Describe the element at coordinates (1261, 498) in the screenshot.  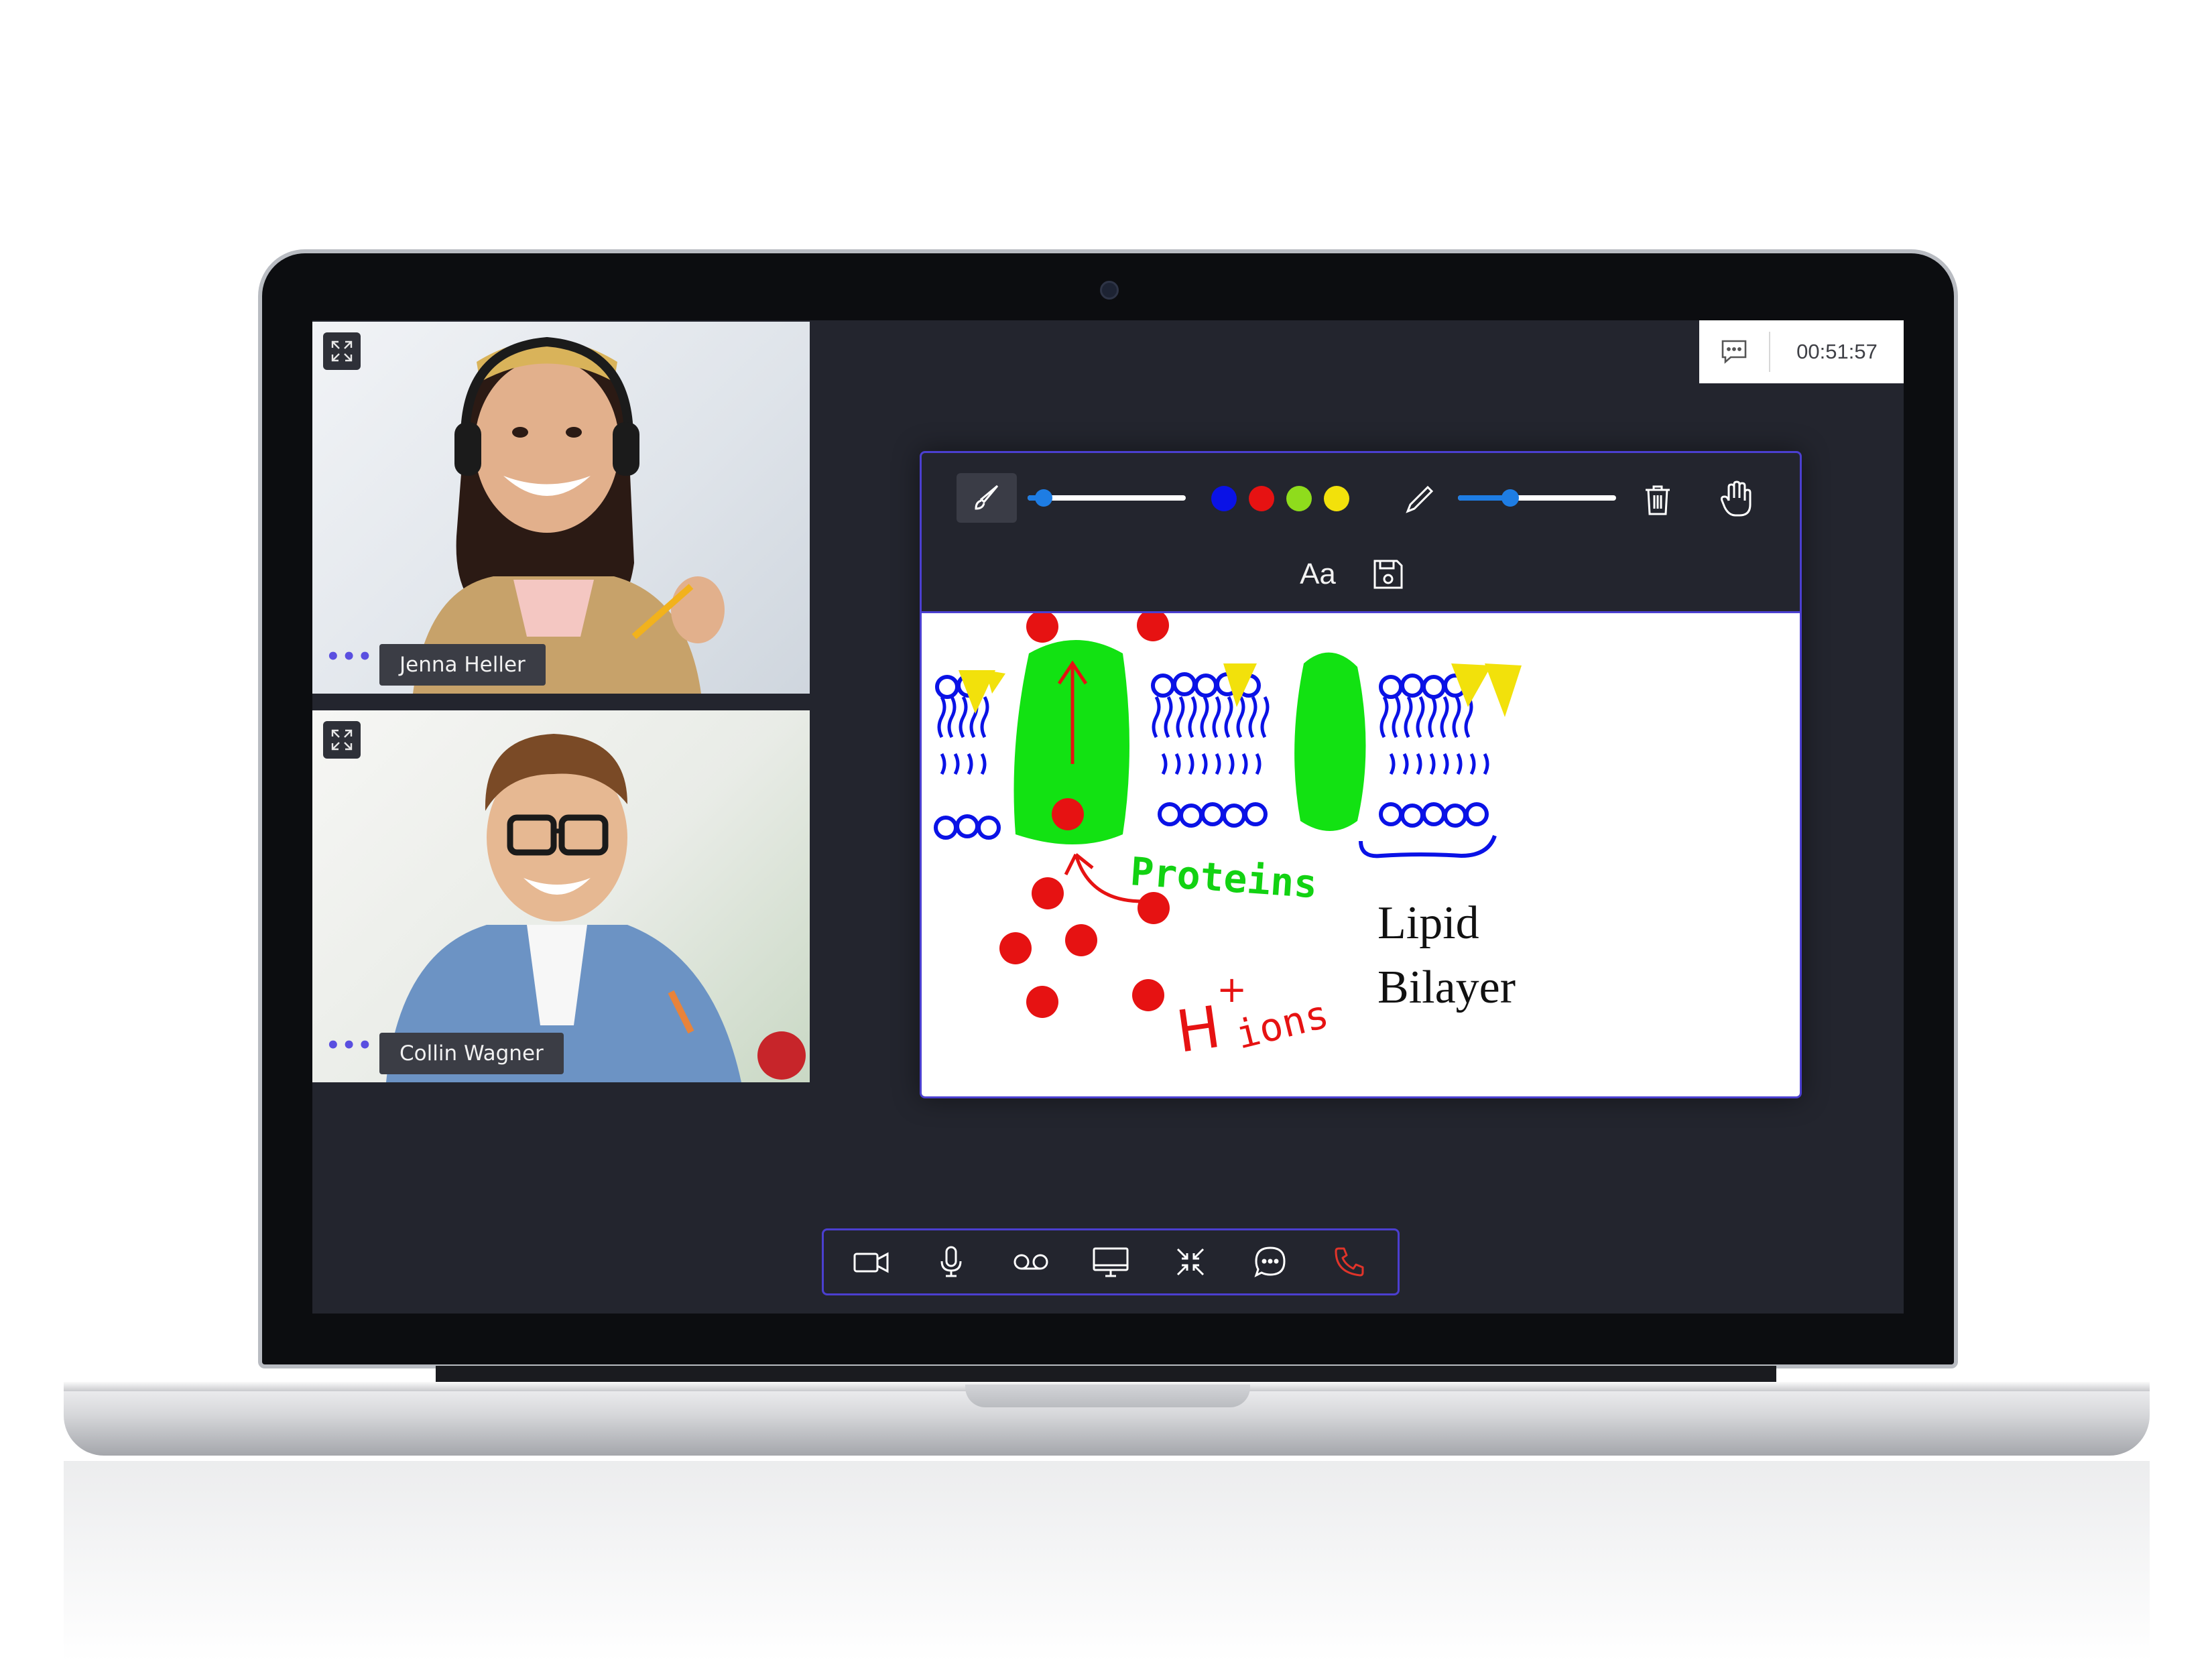
I see `color-swatch-red` at that location.